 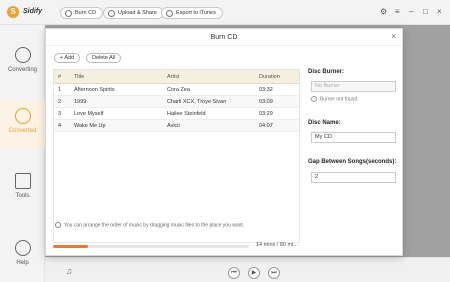 I want to click on sidebar-item-converting: Converting, so click(x=22, y=65).